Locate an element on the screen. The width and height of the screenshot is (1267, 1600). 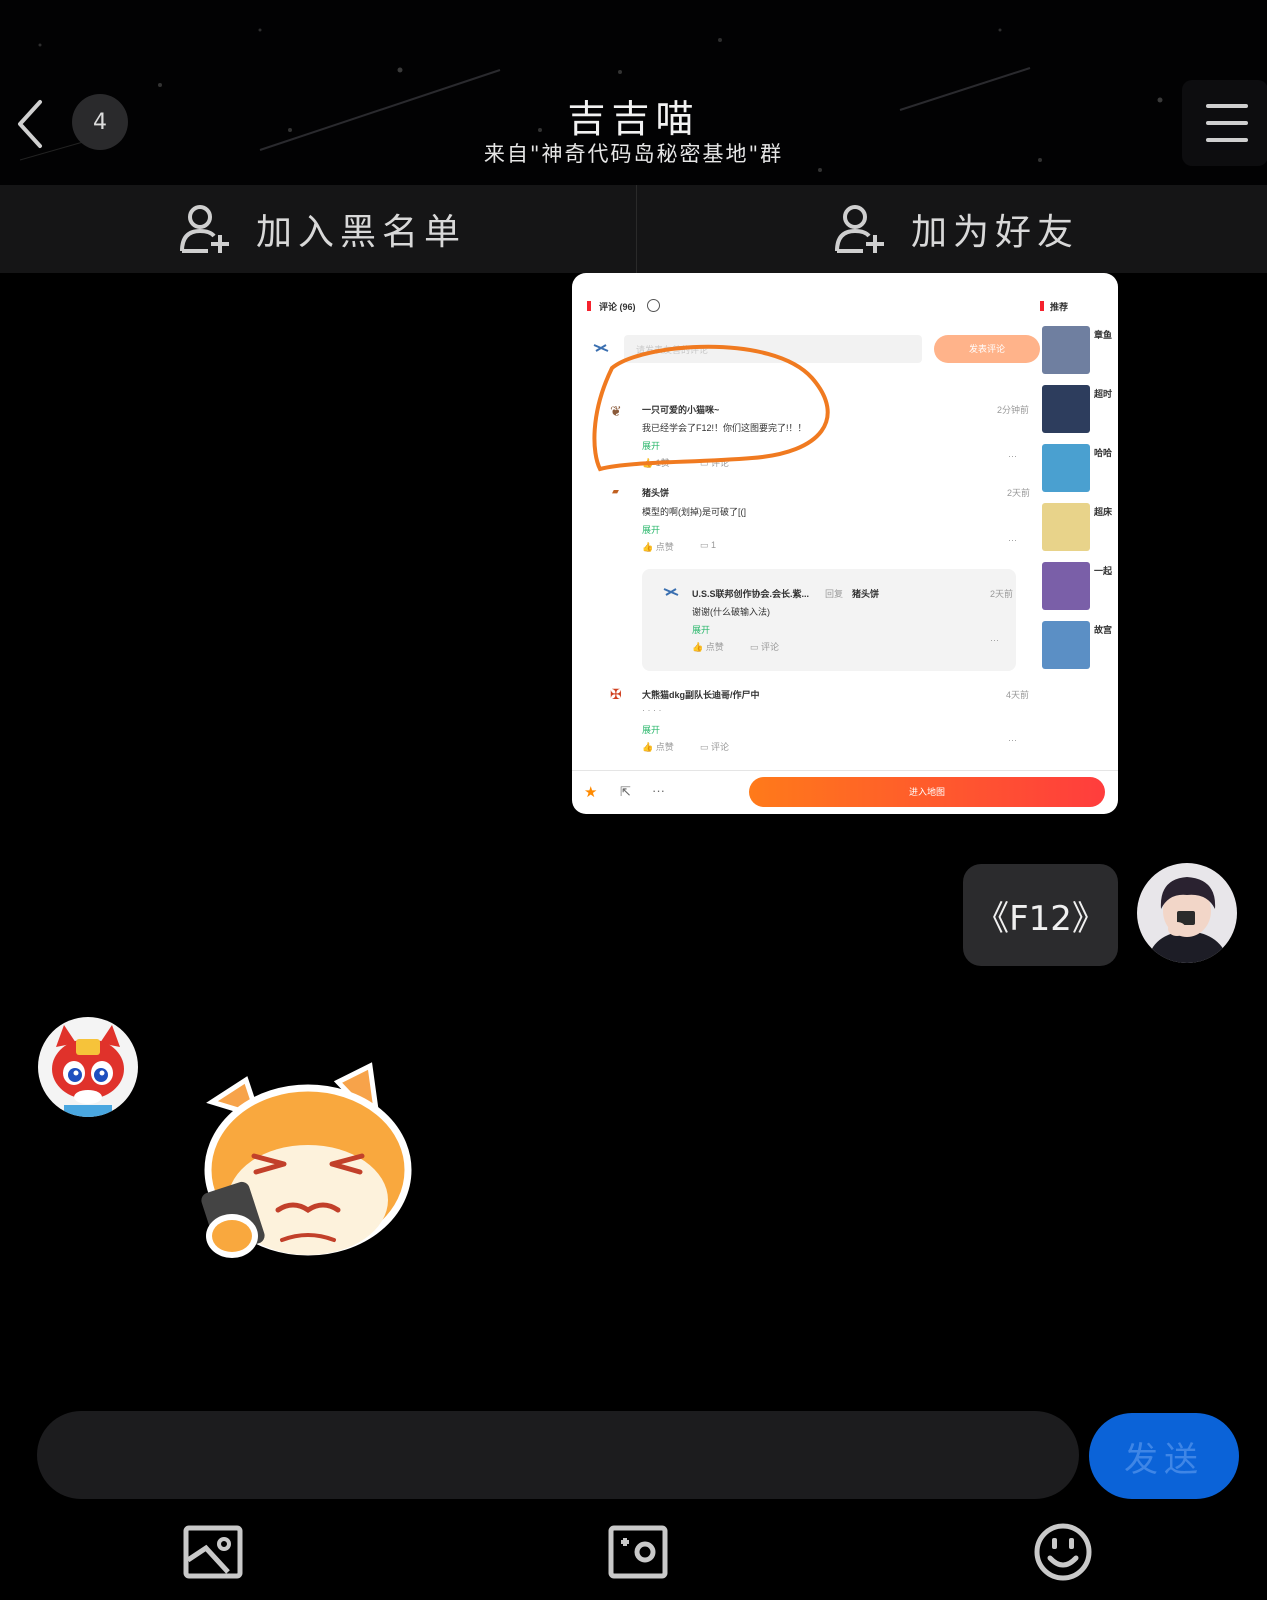
chat-header: 4 吉吉喵 来自"神奇代码岛秘密基地"群 is located at coordinates (633, 92).